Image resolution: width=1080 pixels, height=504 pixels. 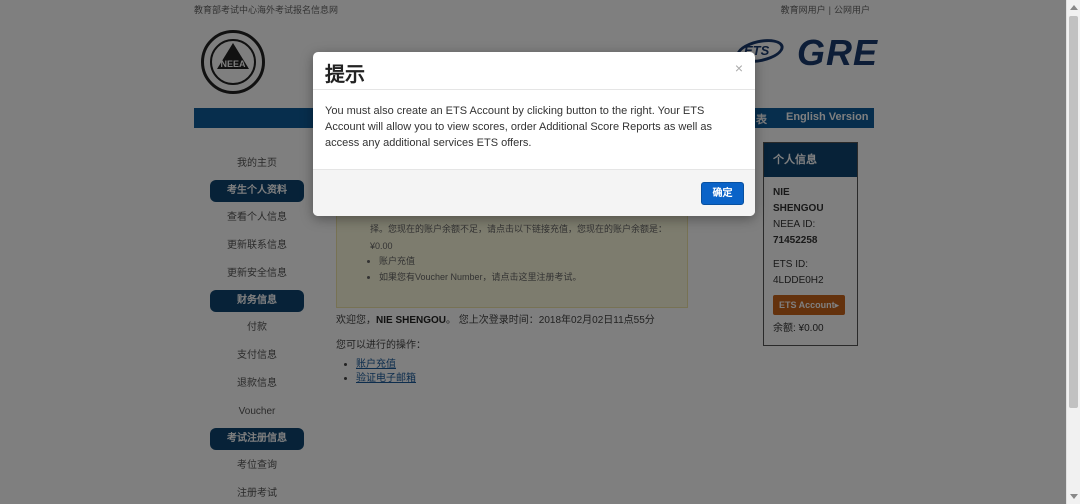 I want to click on scroll-up-arrow-icon, so click(x=1074, y=7).